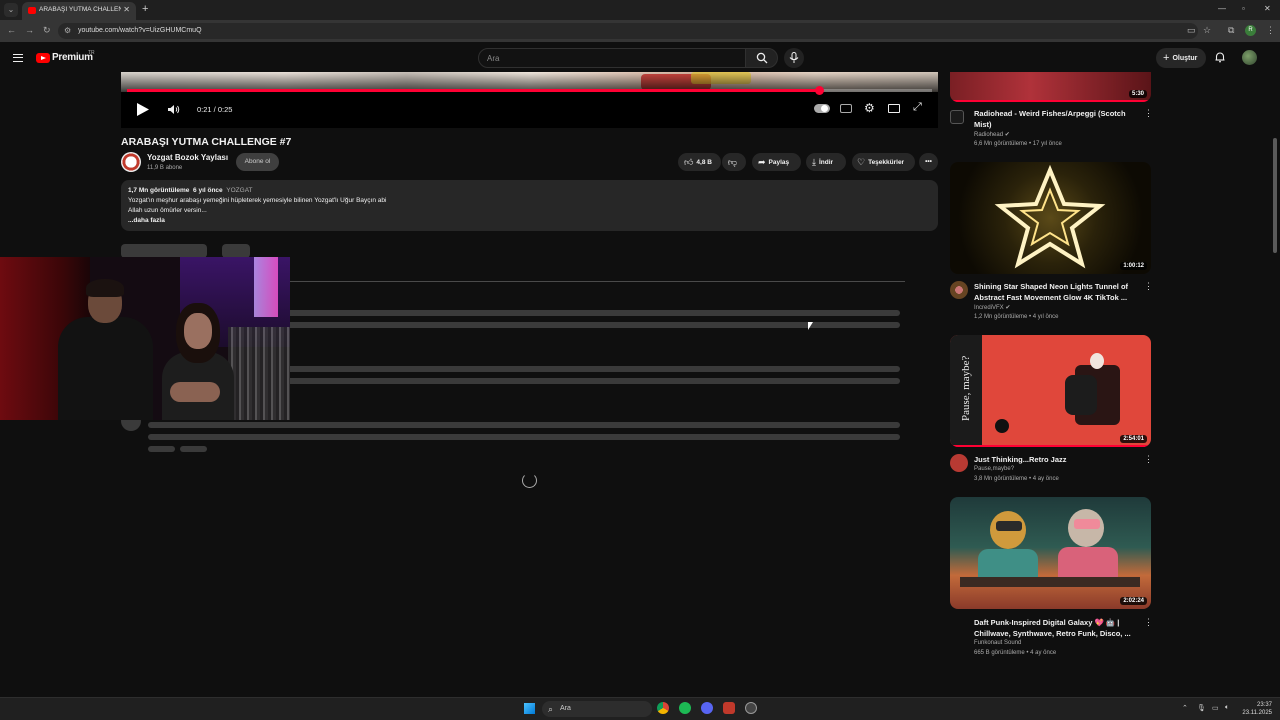 This screenshot has height=720, width=1280. What do you see at coordinates (989, 135) in the screenshot?
I see `rec-channel-name: Radiohead` at bounding box center [989, 135].